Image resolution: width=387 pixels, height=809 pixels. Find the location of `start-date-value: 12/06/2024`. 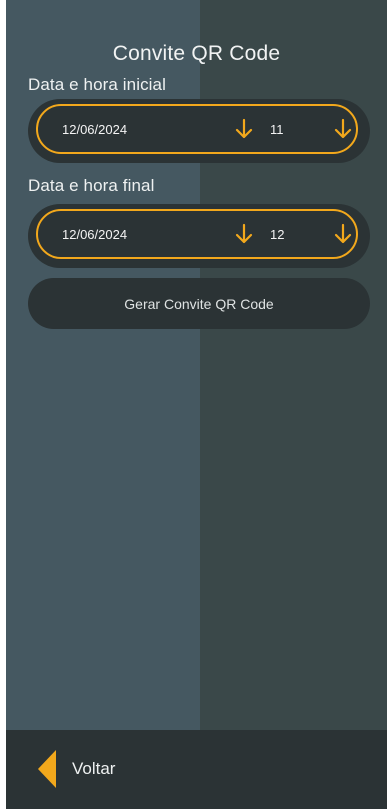

start-date-value: 12/06/2024 is located at coordinates (94, 129).